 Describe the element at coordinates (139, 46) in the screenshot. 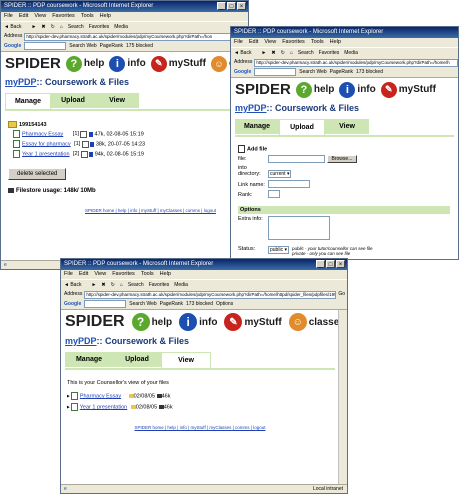

I see `popup-blocked-count: 175 blocked` at that location.